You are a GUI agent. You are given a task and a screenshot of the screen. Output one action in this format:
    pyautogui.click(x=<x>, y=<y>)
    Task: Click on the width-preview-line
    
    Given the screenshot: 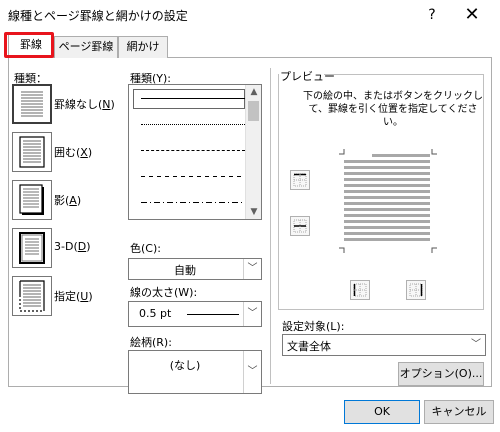 What is the action you would take?
    pyautogui.click(x=213, y=314)
    